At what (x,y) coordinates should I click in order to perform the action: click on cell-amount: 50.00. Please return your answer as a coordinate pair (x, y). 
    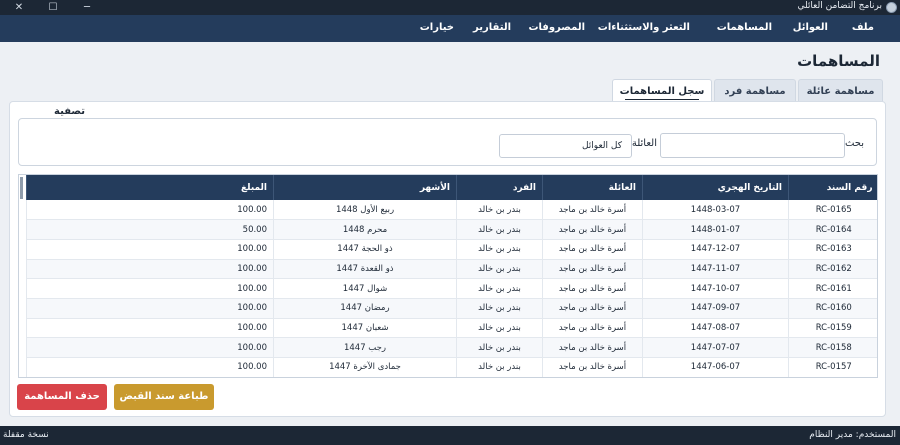
    Looking at the image, I should click on (150, 229).